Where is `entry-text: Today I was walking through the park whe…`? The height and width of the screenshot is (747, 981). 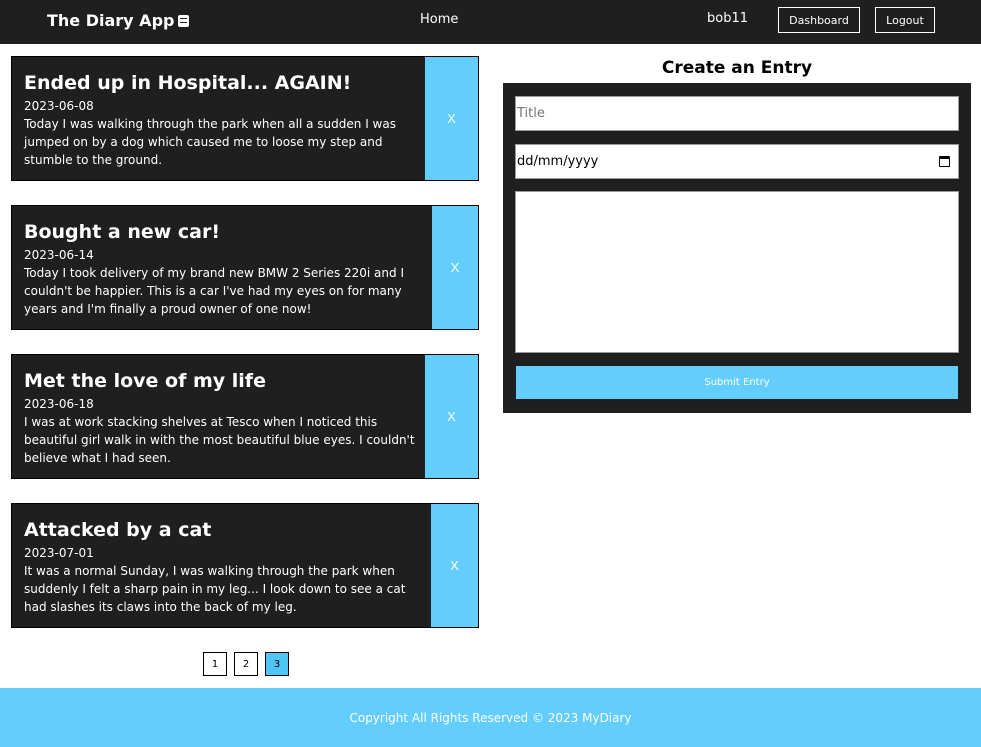 entry-text: Today I was walking through the park whe… is located at coordinates (210, 142).